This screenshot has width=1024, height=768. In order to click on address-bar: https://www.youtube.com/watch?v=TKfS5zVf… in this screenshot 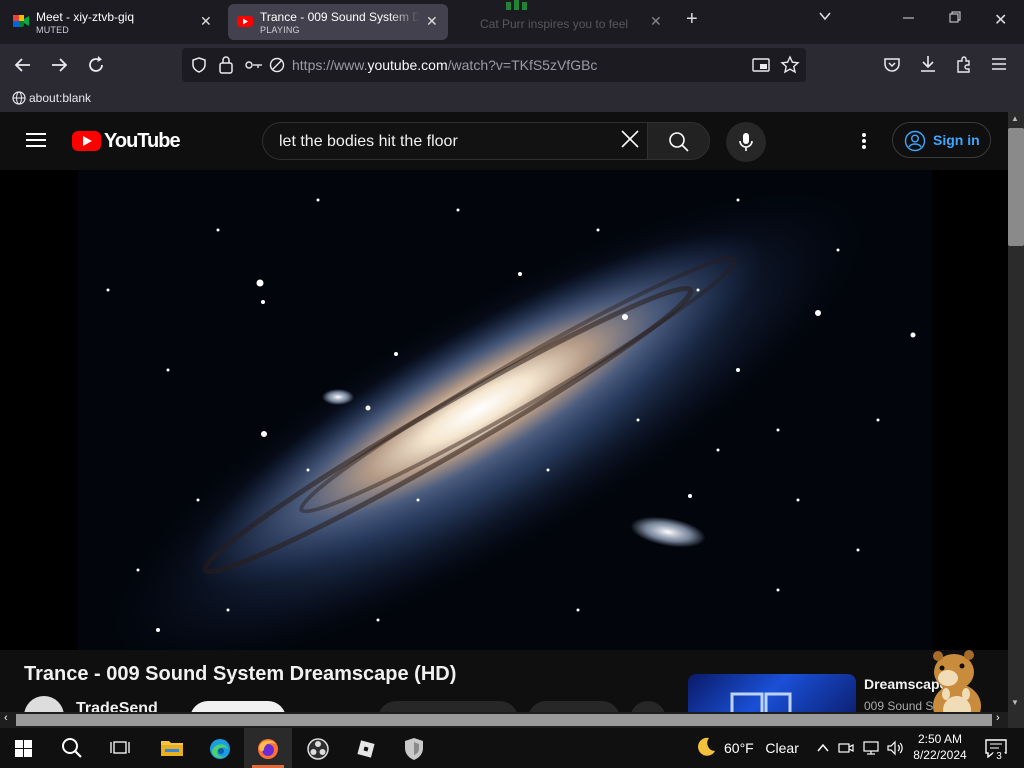, I will do `click(494, 65)`.